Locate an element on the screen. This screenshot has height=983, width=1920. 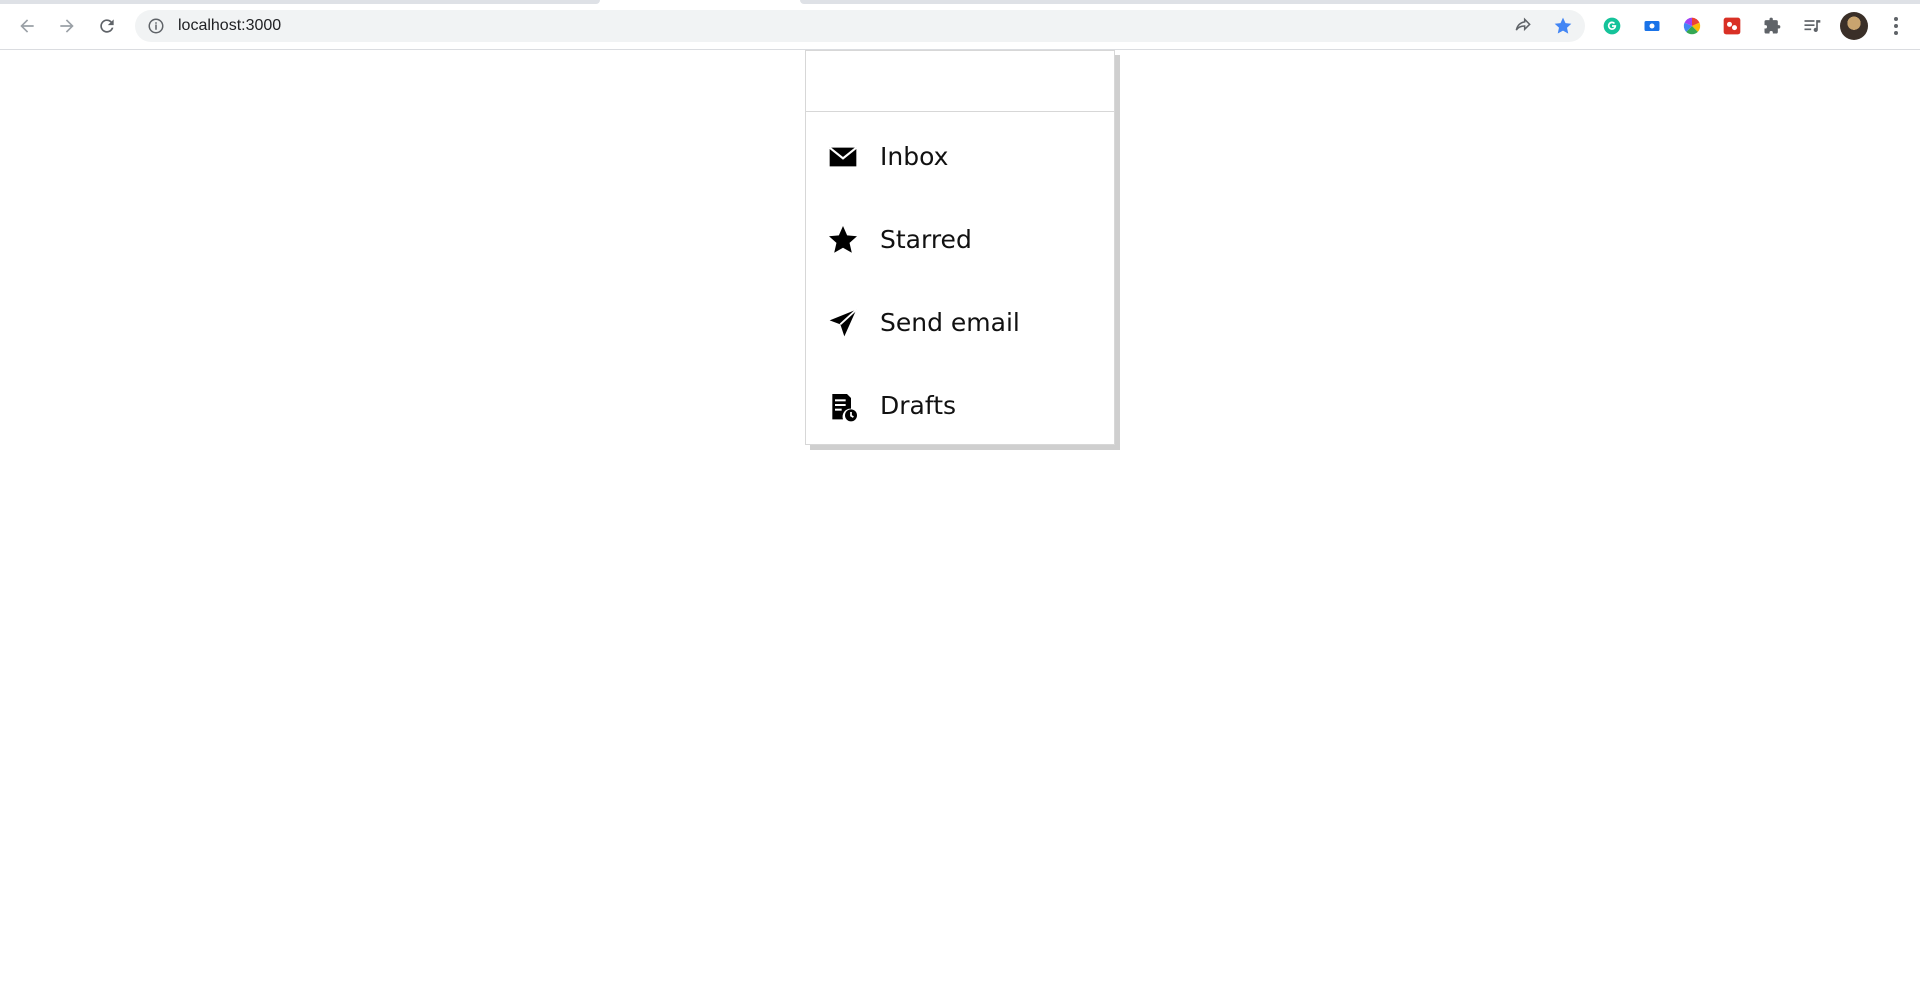
mail-nav-menu: Inbox Starred Send email Drafts is located at coordinates (960, 247).